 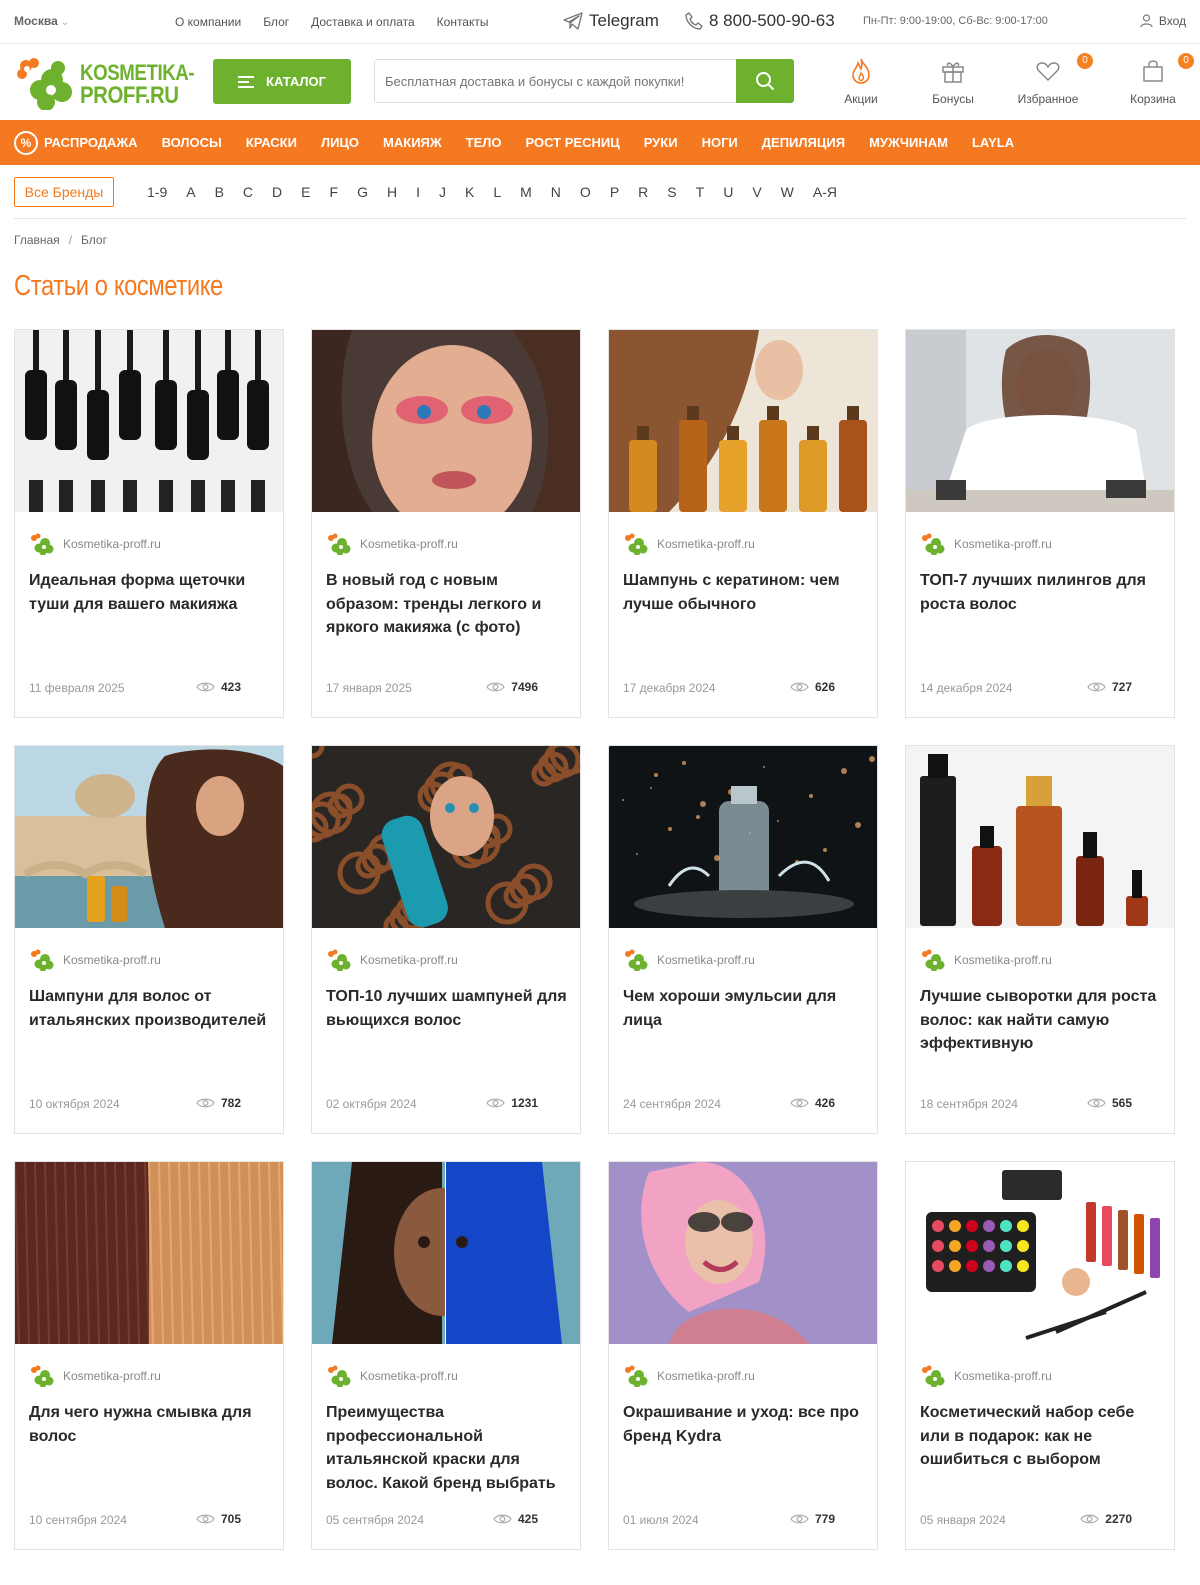 What do you see at coordinates (501, 192) in the screenshot?
I see `brand-letters: 1-9 A B C D E F G H I J K L M N O P R S T U V W А-Я` at bounding box center [501, 192].